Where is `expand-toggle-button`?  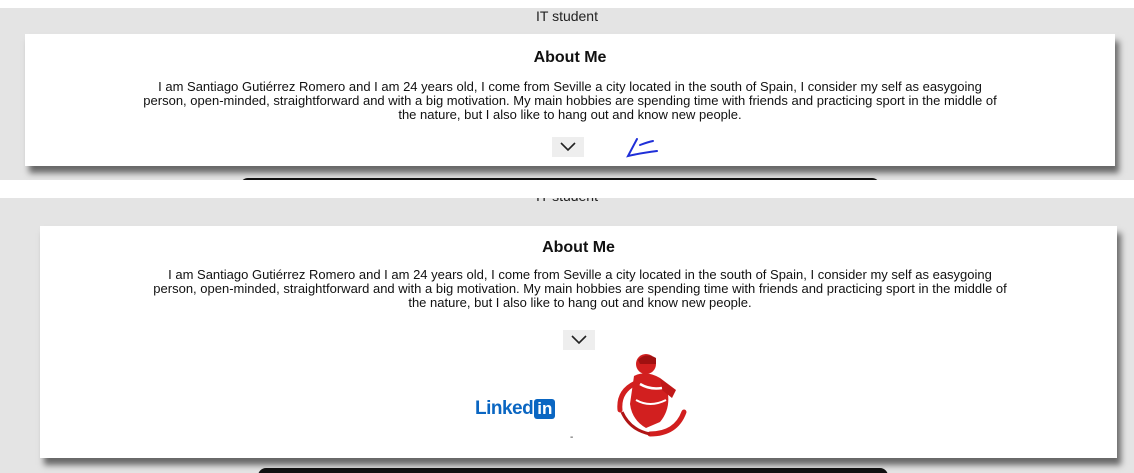 expand-toggle-button is located at coordinates (568, 147).